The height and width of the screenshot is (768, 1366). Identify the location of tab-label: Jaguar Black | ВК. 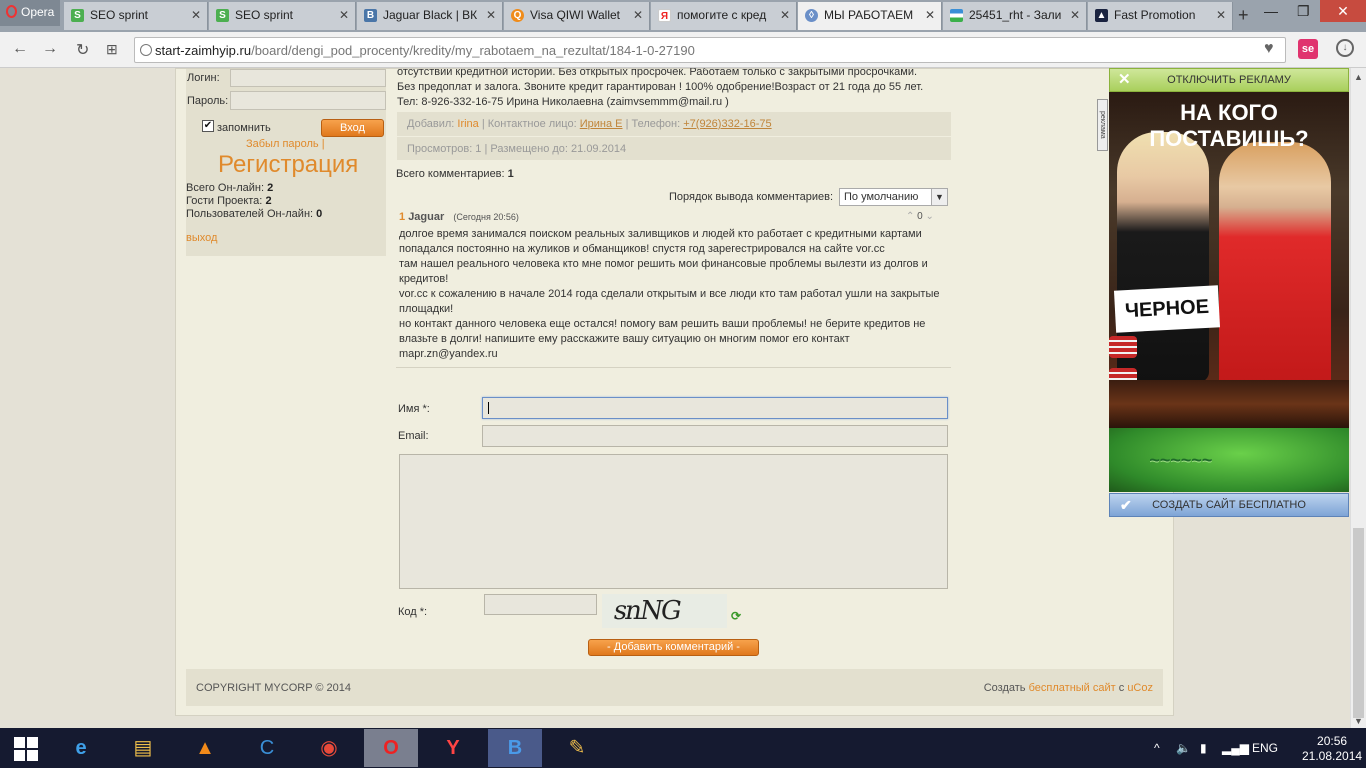
(430, 15).